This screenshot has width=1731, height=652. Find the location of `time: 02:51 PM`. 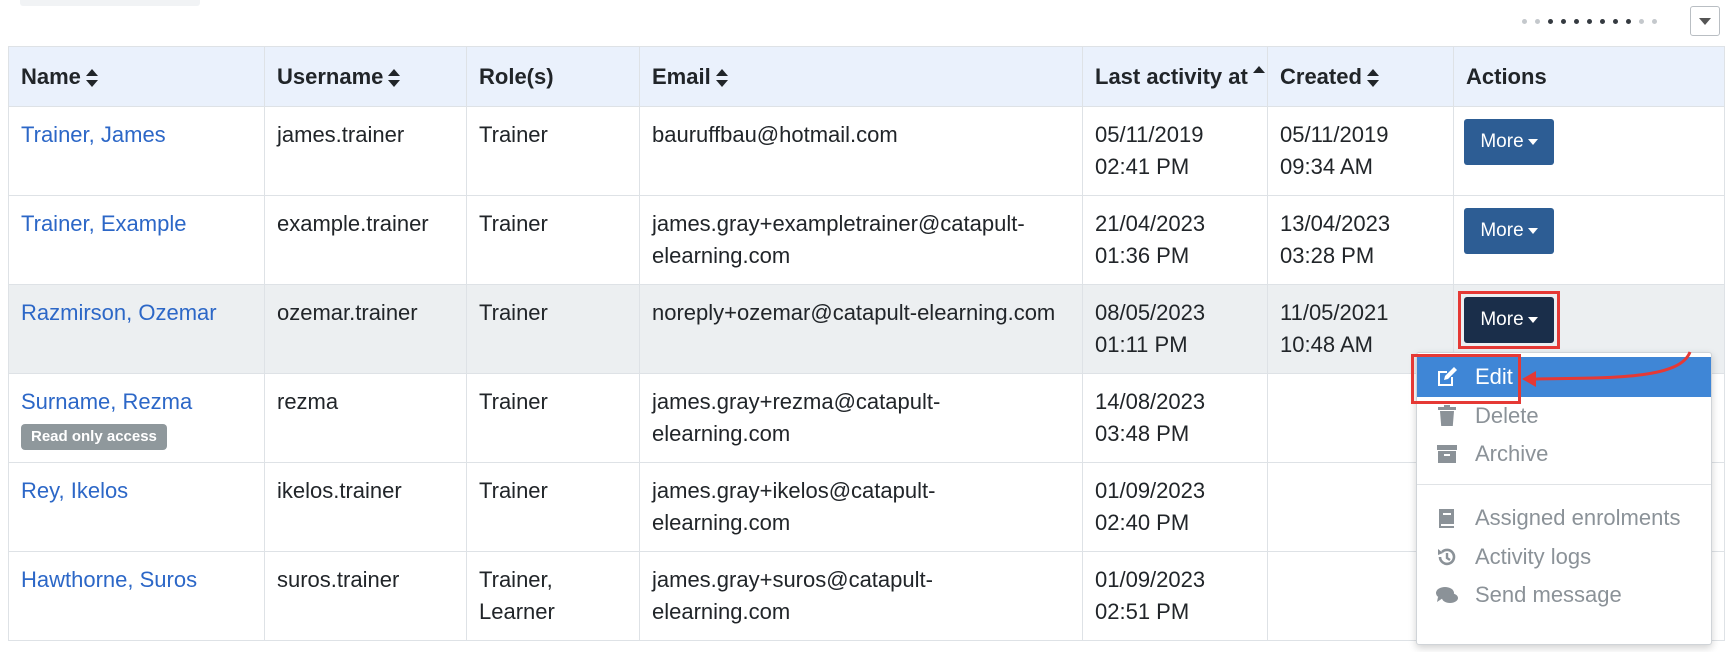

time: 02:51 PM is located at coordinates (1142, 611).